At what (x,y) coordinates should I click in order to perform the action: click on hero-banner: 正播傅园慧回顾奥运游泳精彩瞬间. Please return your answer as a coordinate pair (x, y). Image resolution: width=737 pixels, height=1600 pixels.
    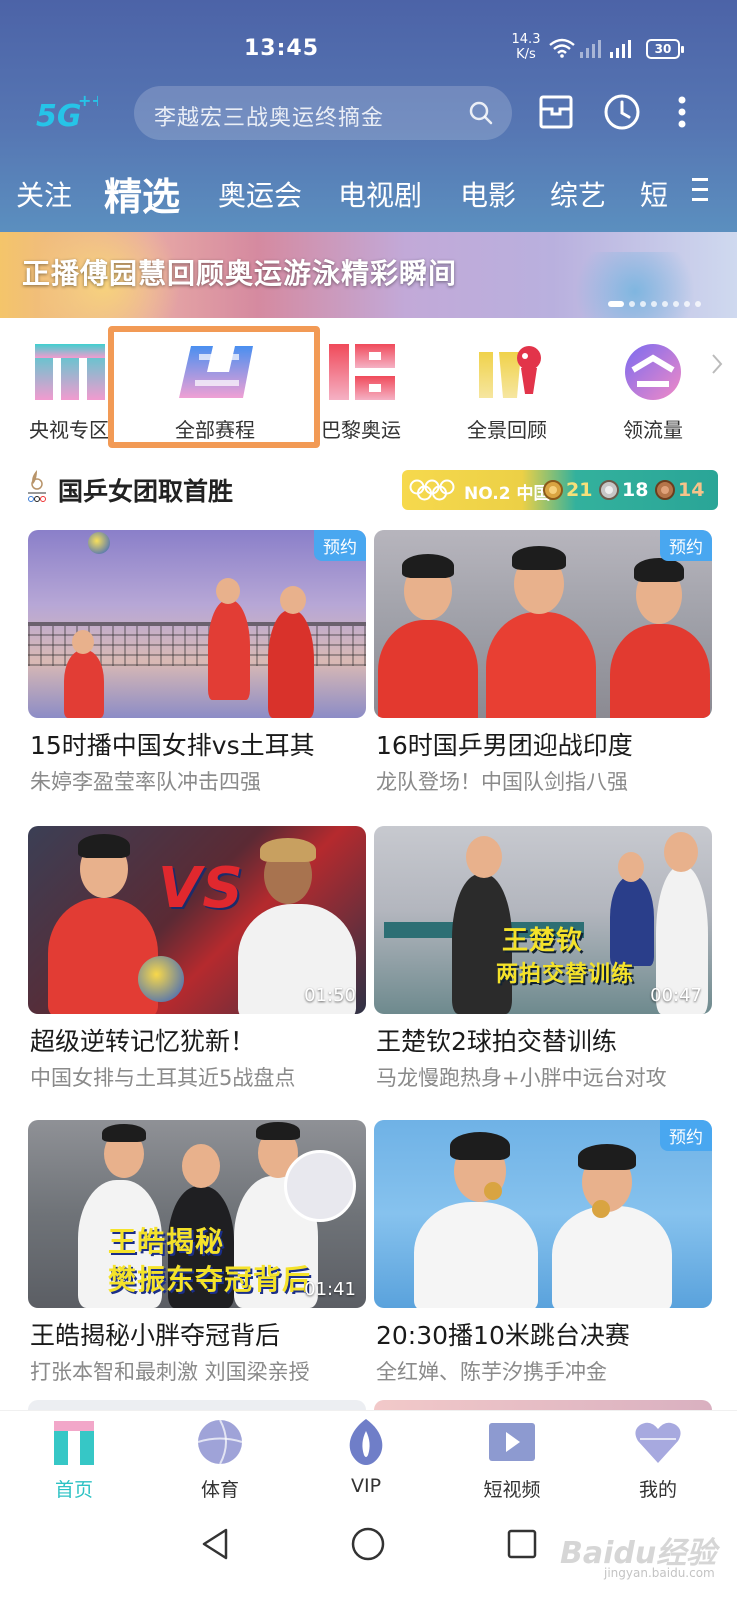
    Looking at the image, I should click on (368, 275).